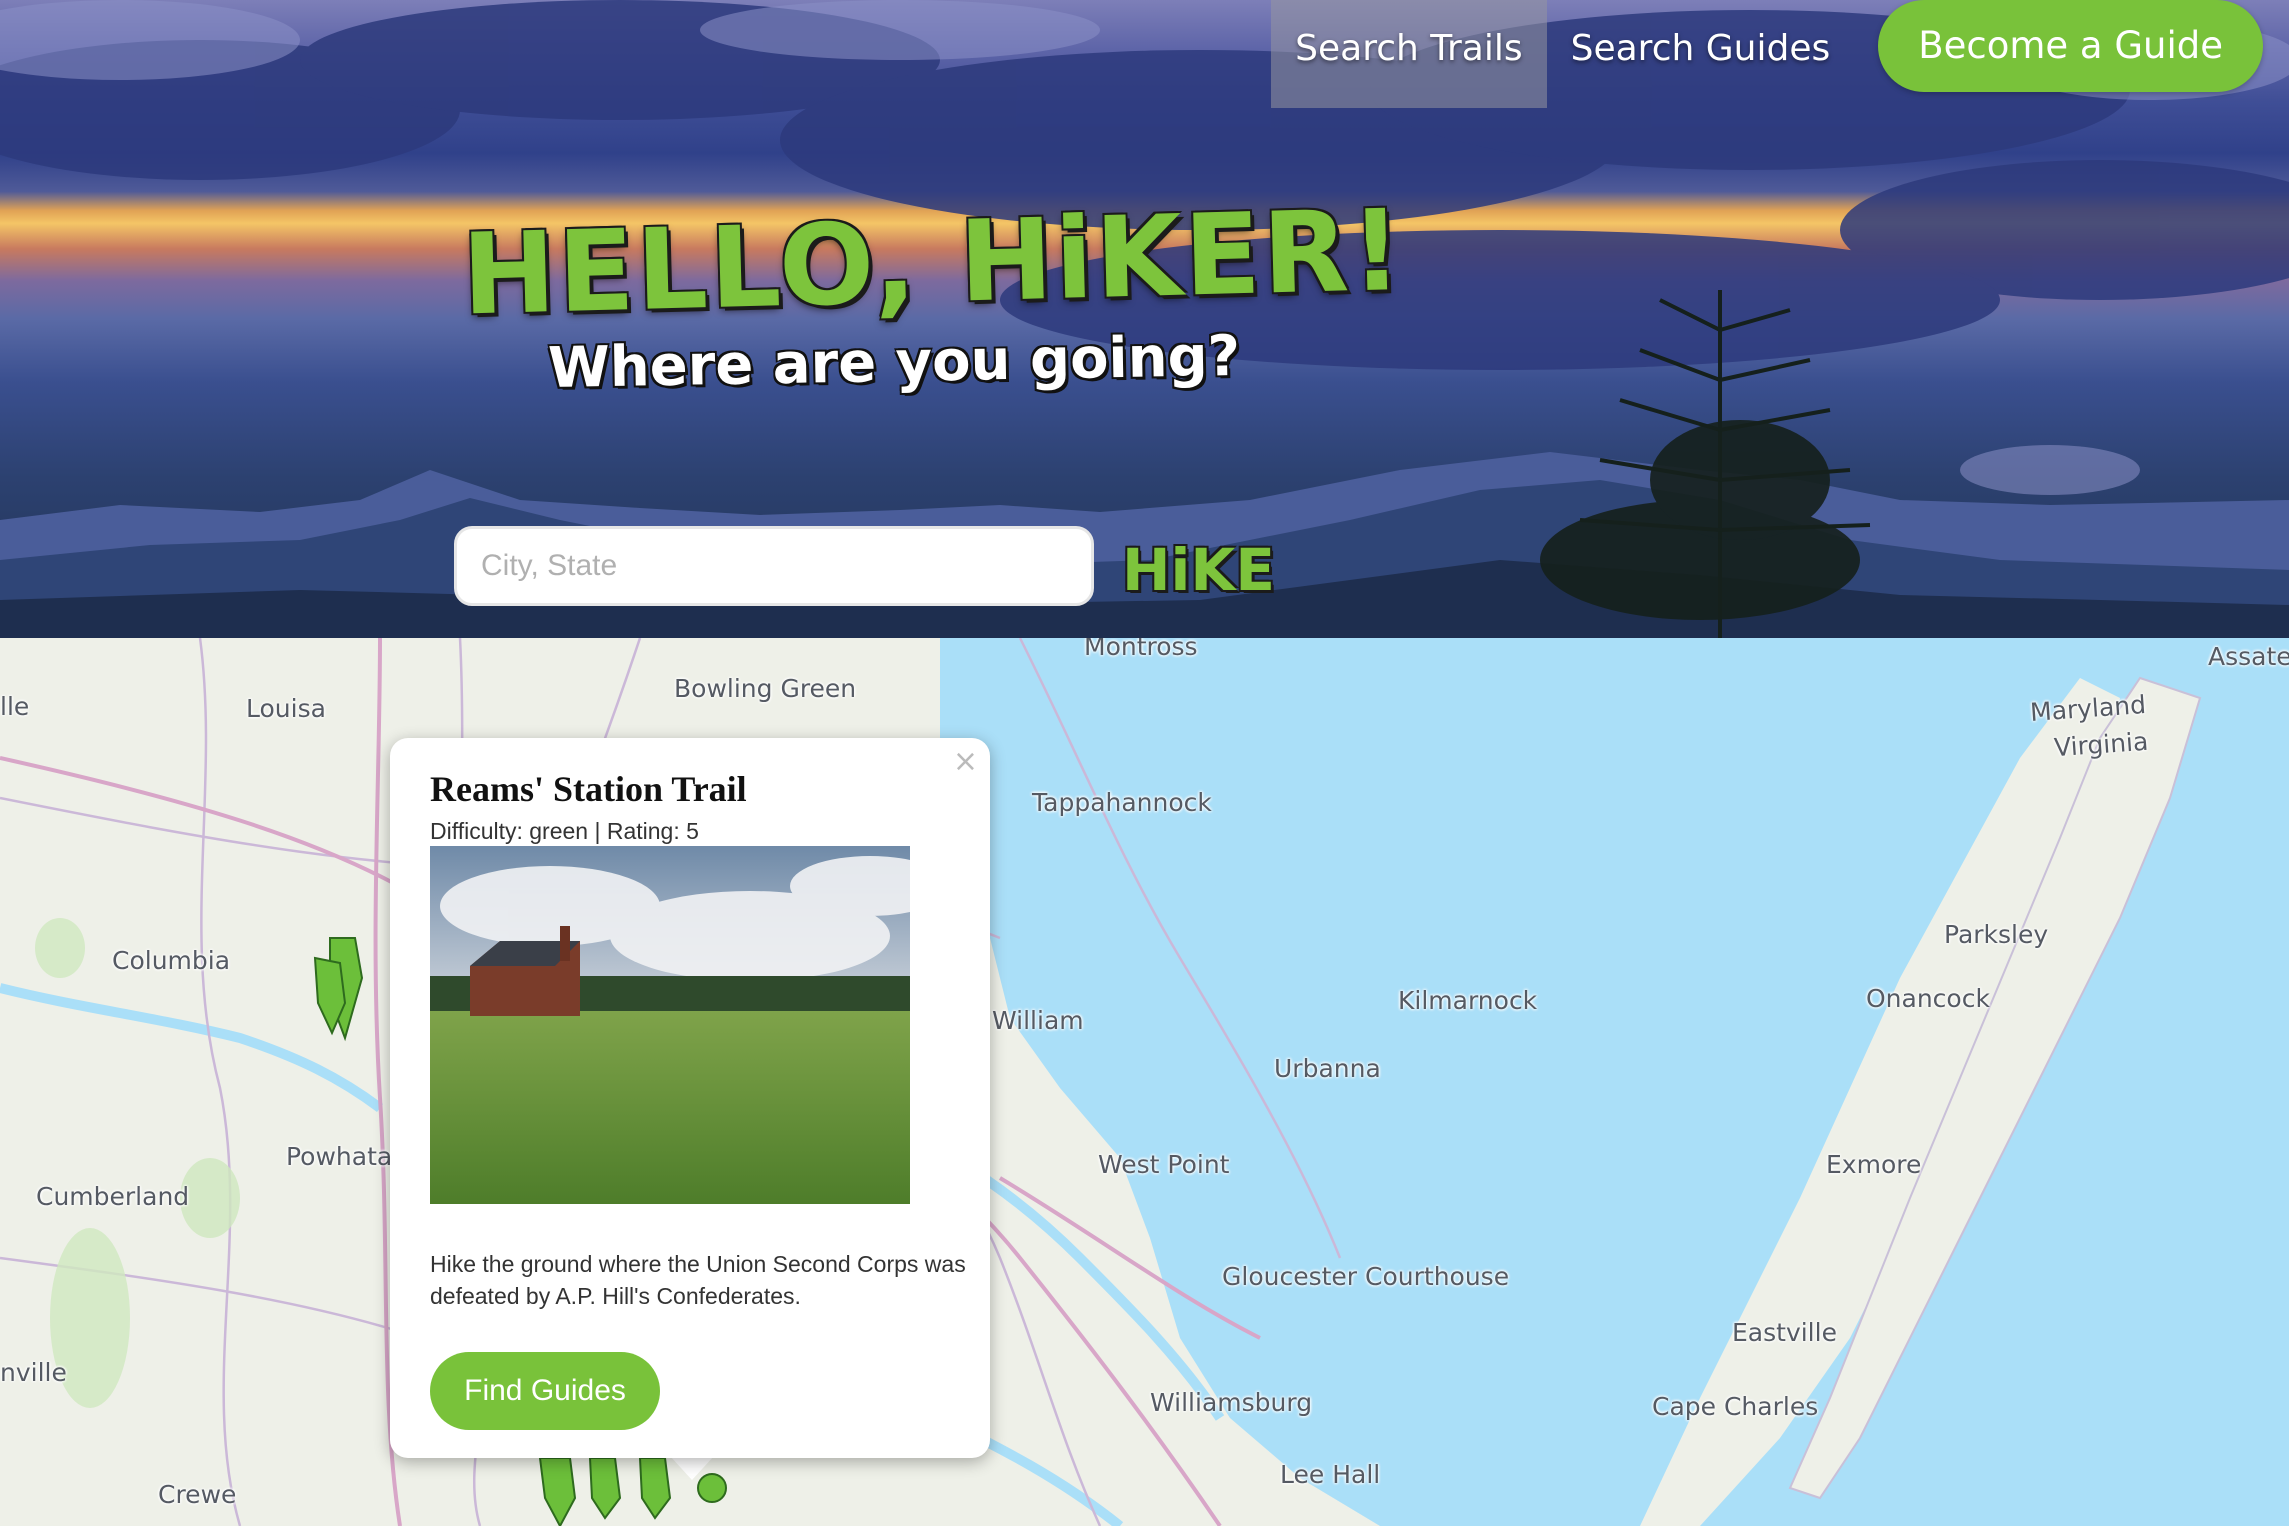  What do you see at coordinates (113, 1196) in the screenshot?
I see `place-label: Cumberland` at bounding box center [113, 1196].